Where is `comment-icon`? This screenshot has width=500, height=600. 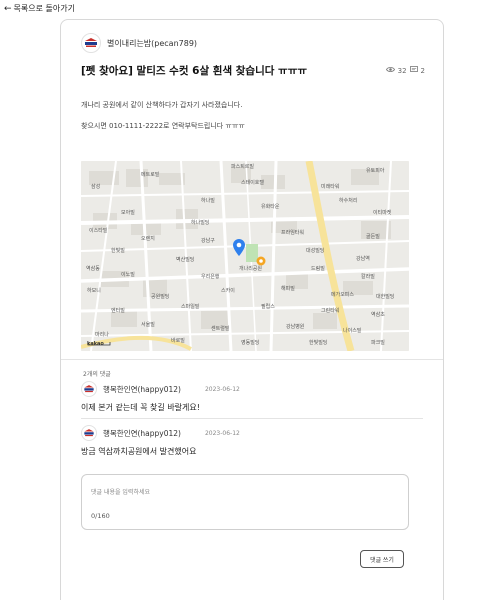
comment-icon is located at coordinates (413, 70).